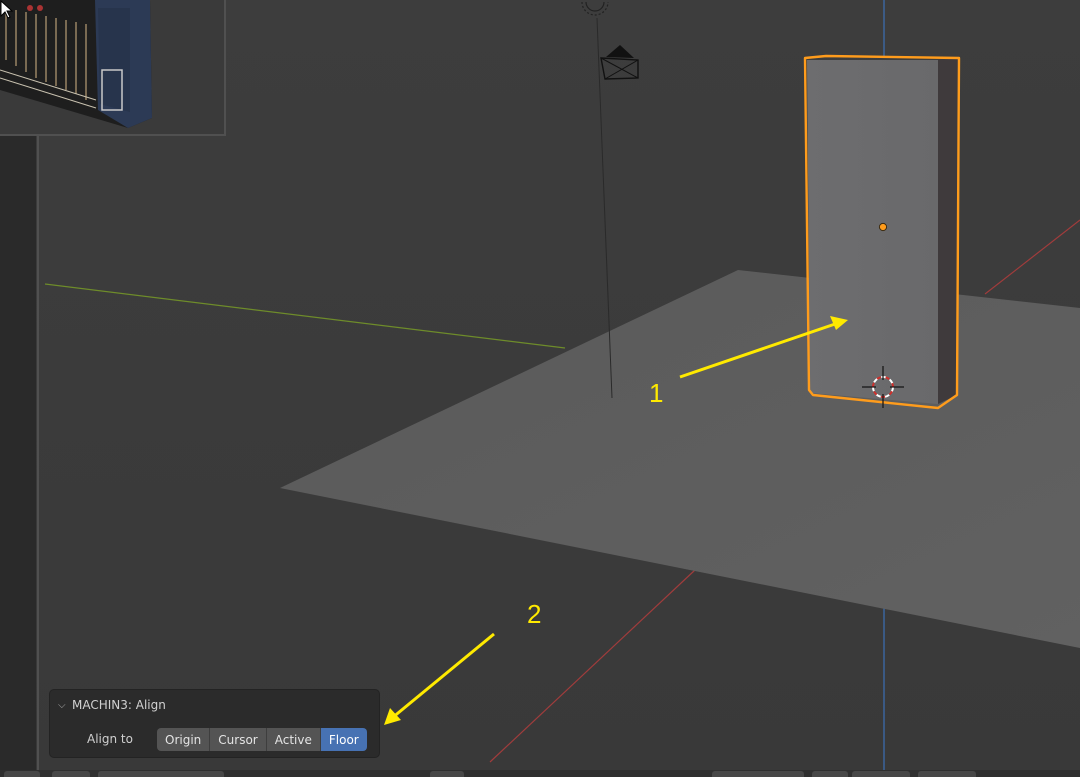  Describe the element at coordinates (447, 774) in the screenshot. I see `header-toggle-button` at that location.